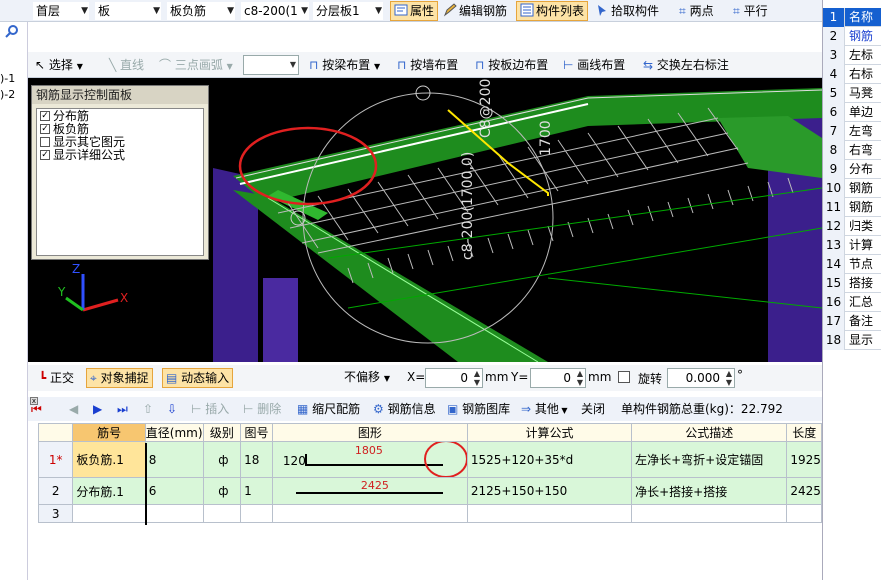 The height and width of the screenshot is (580, 881). I want to click on col-header: 直径(mm), so click(174, 432).